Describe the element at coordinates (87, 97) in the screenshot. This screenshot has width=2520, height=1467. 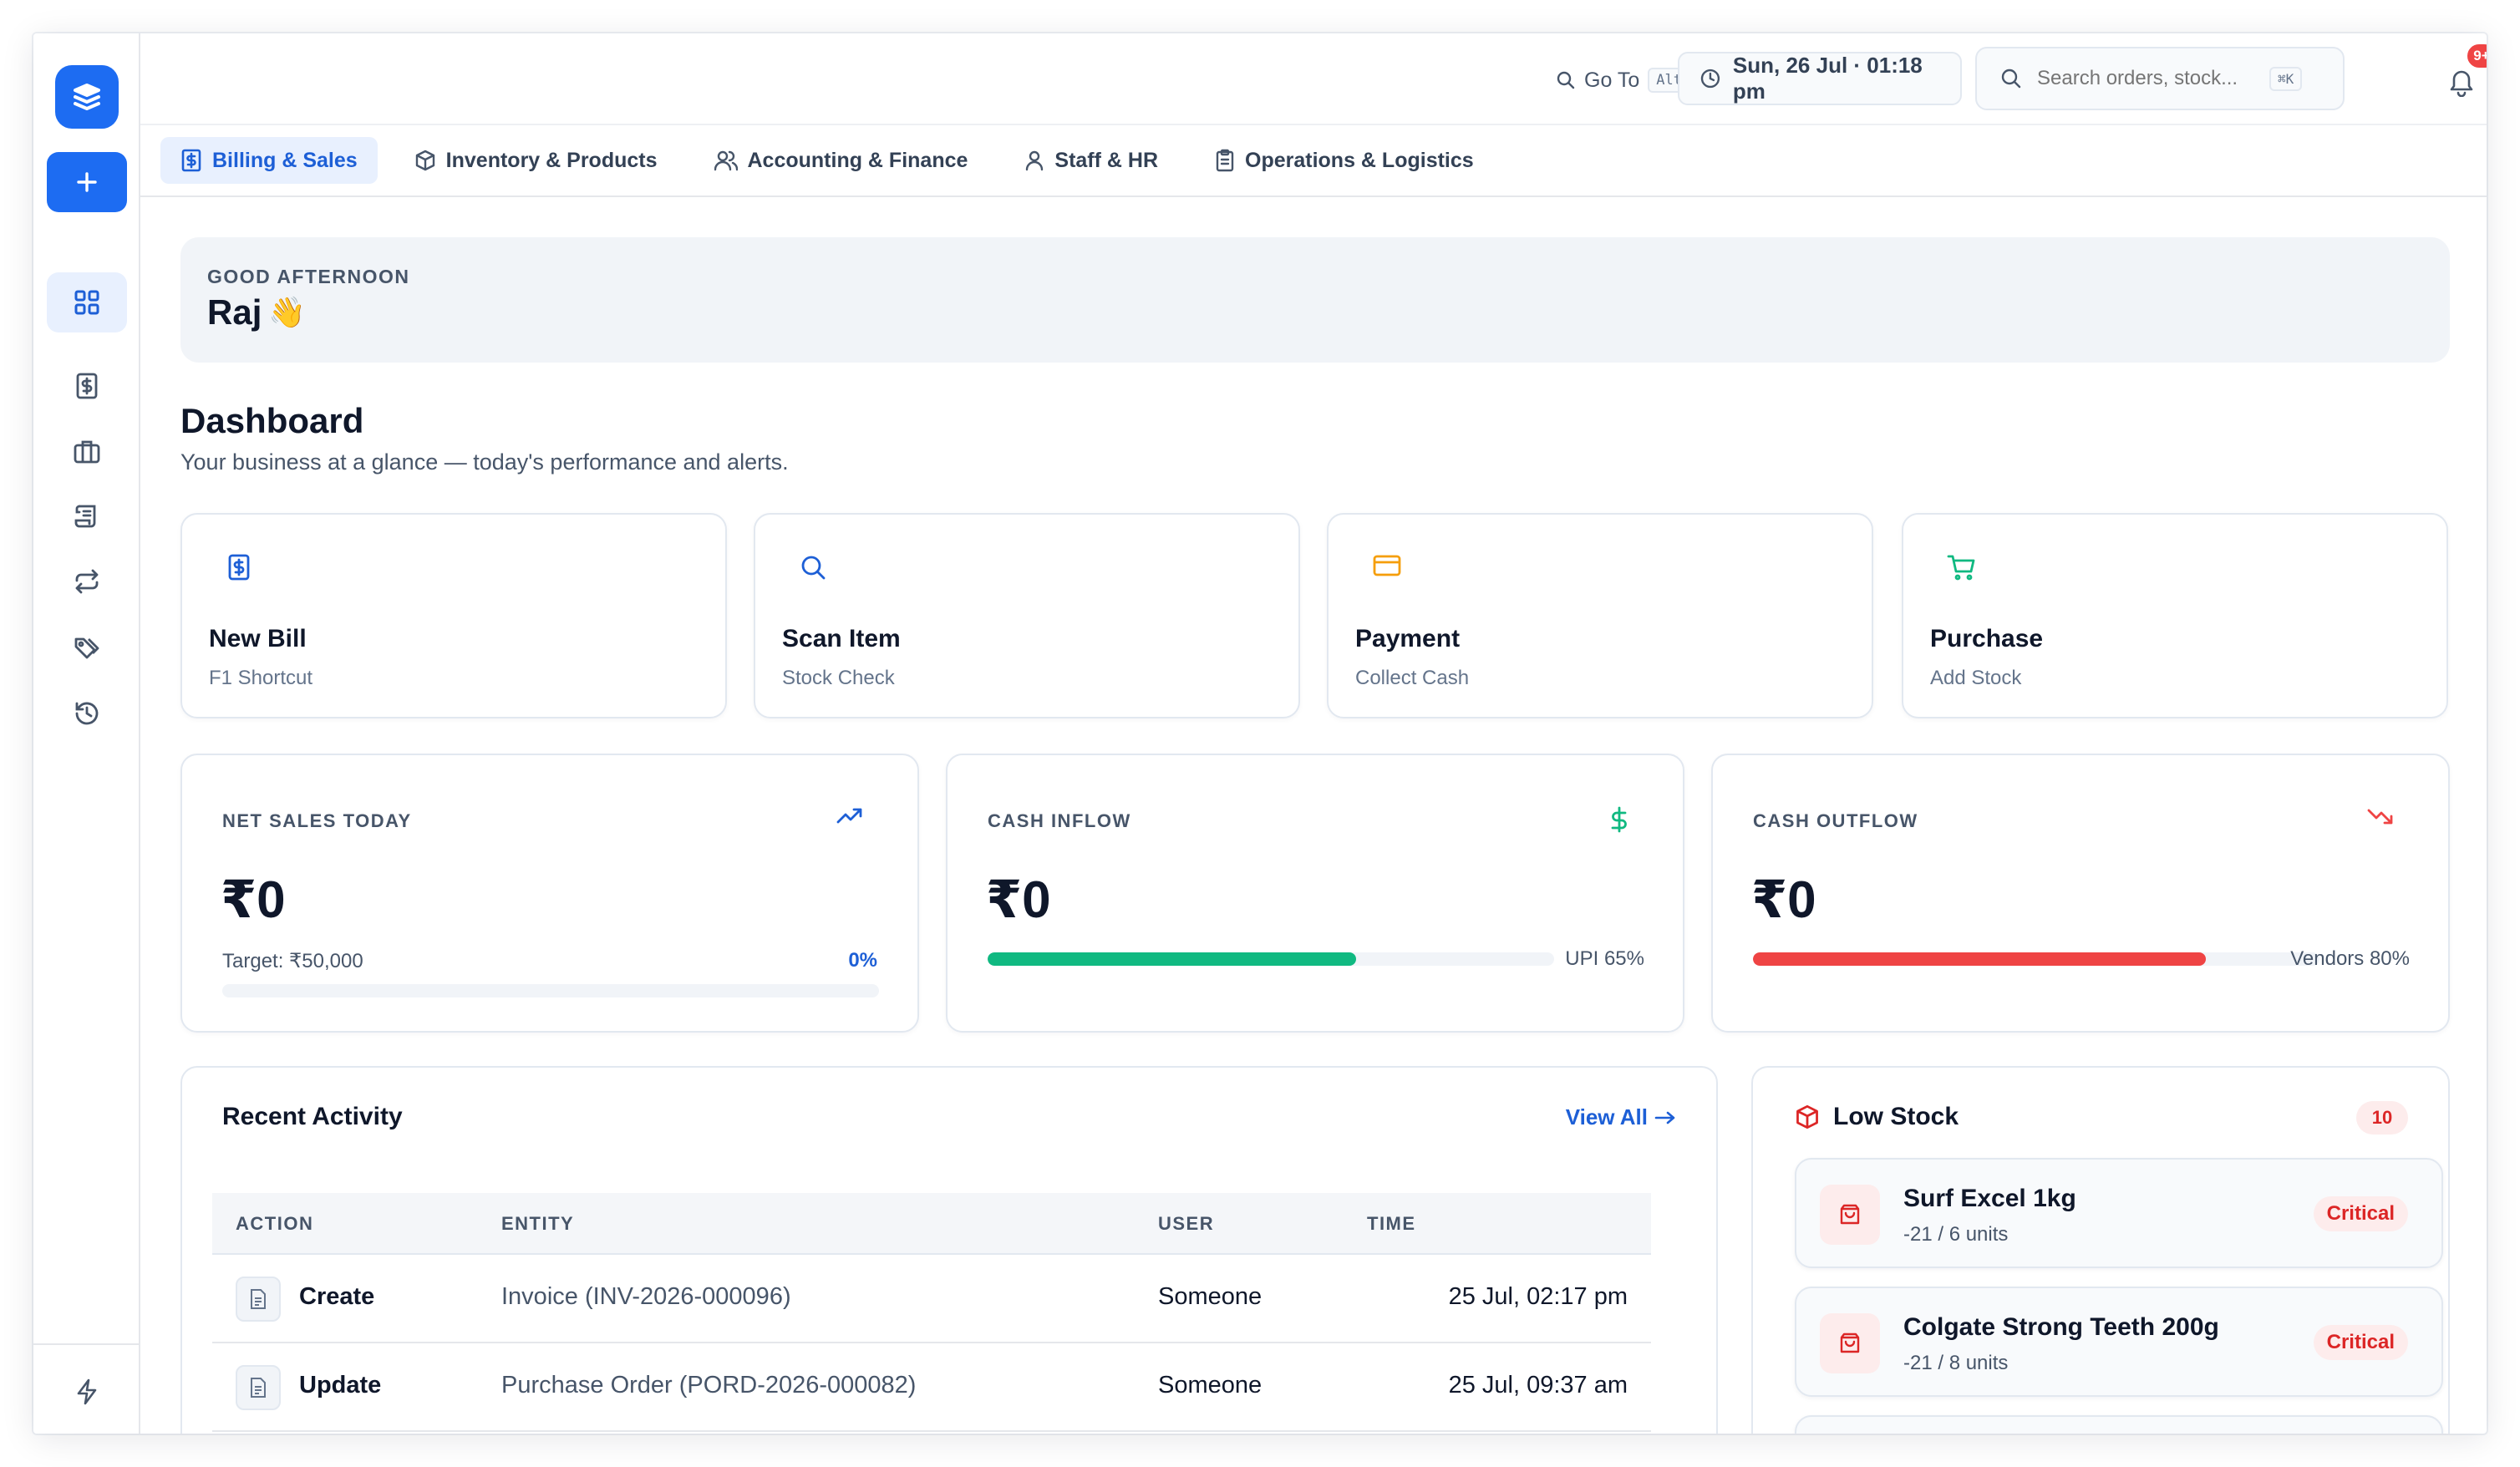
I see `app-logo-icon` at that location.